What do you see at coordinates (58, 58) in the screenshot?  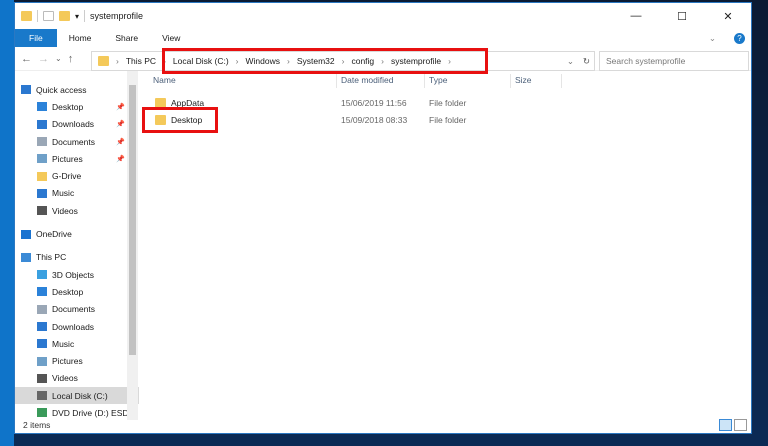 I see `recent-locations-button: ⌄` at bounding box center [58, 58].